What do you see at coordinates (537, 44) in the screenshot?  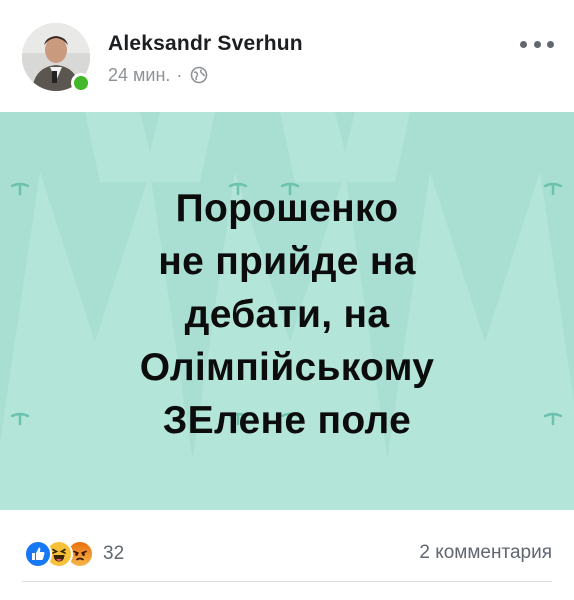 I see `more-options-button` at bounding box center [537, 44].